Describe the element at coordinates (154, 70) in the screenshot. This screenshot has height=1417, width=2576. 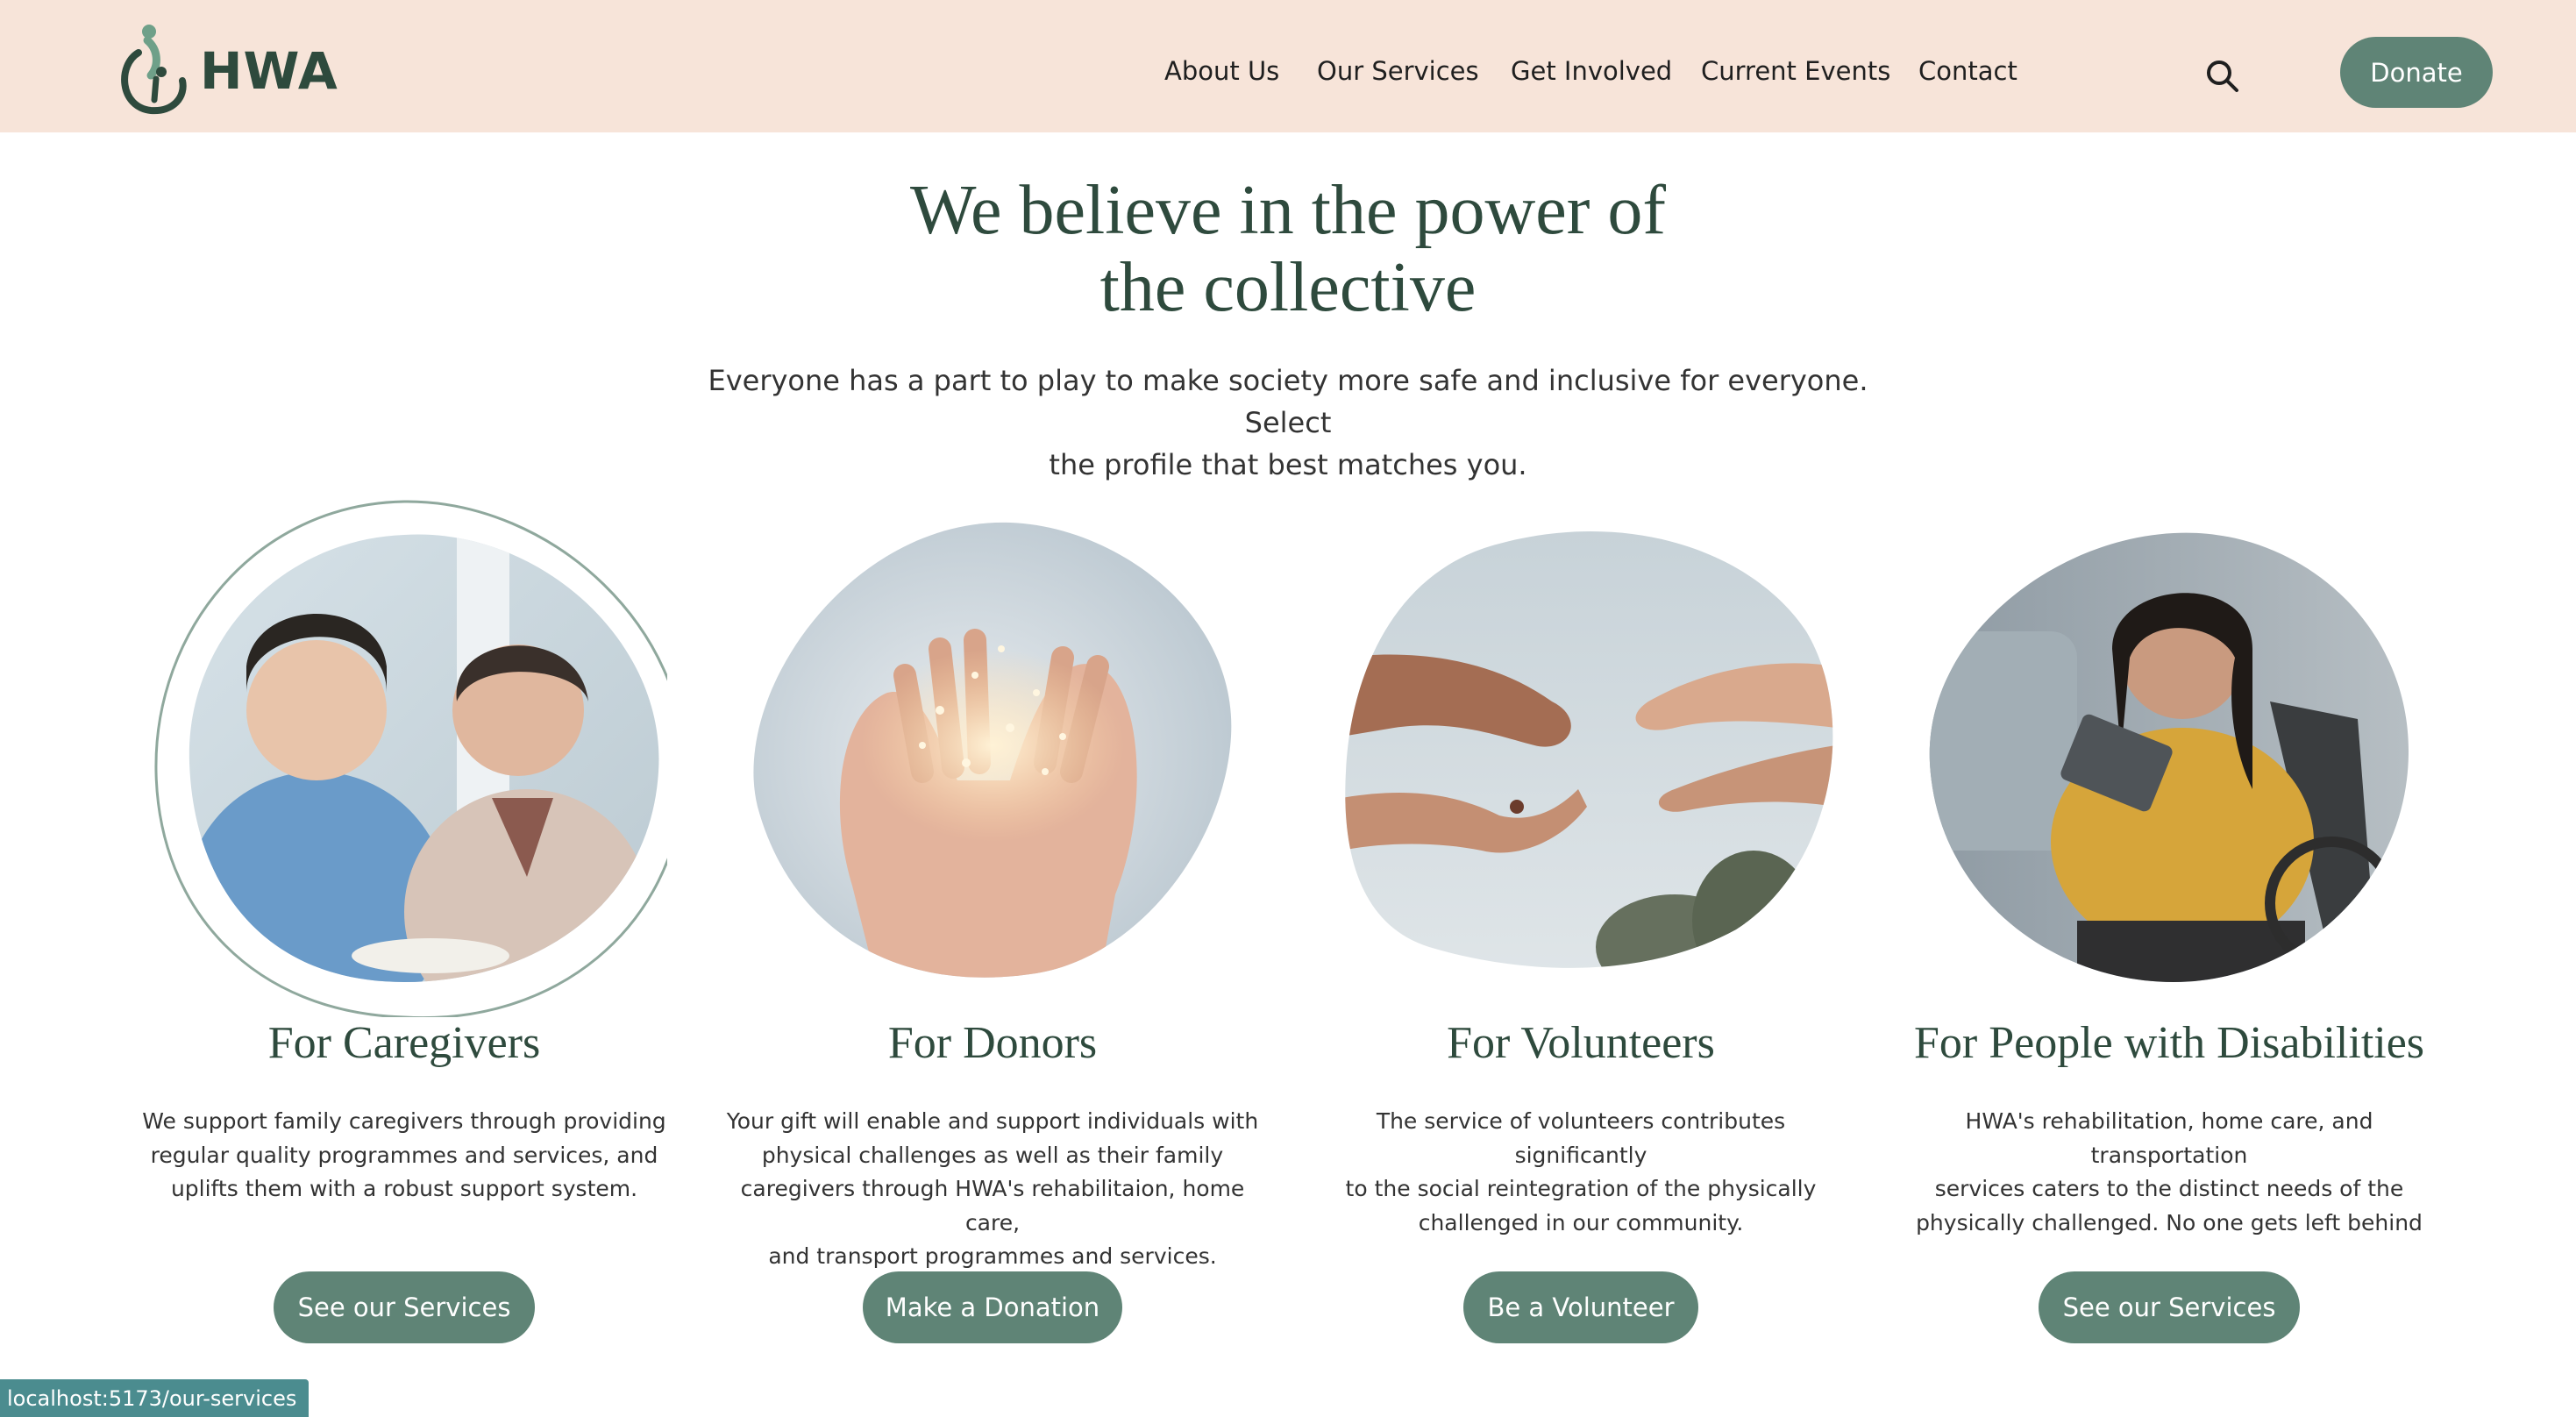
I see `logo-icon` at that location.